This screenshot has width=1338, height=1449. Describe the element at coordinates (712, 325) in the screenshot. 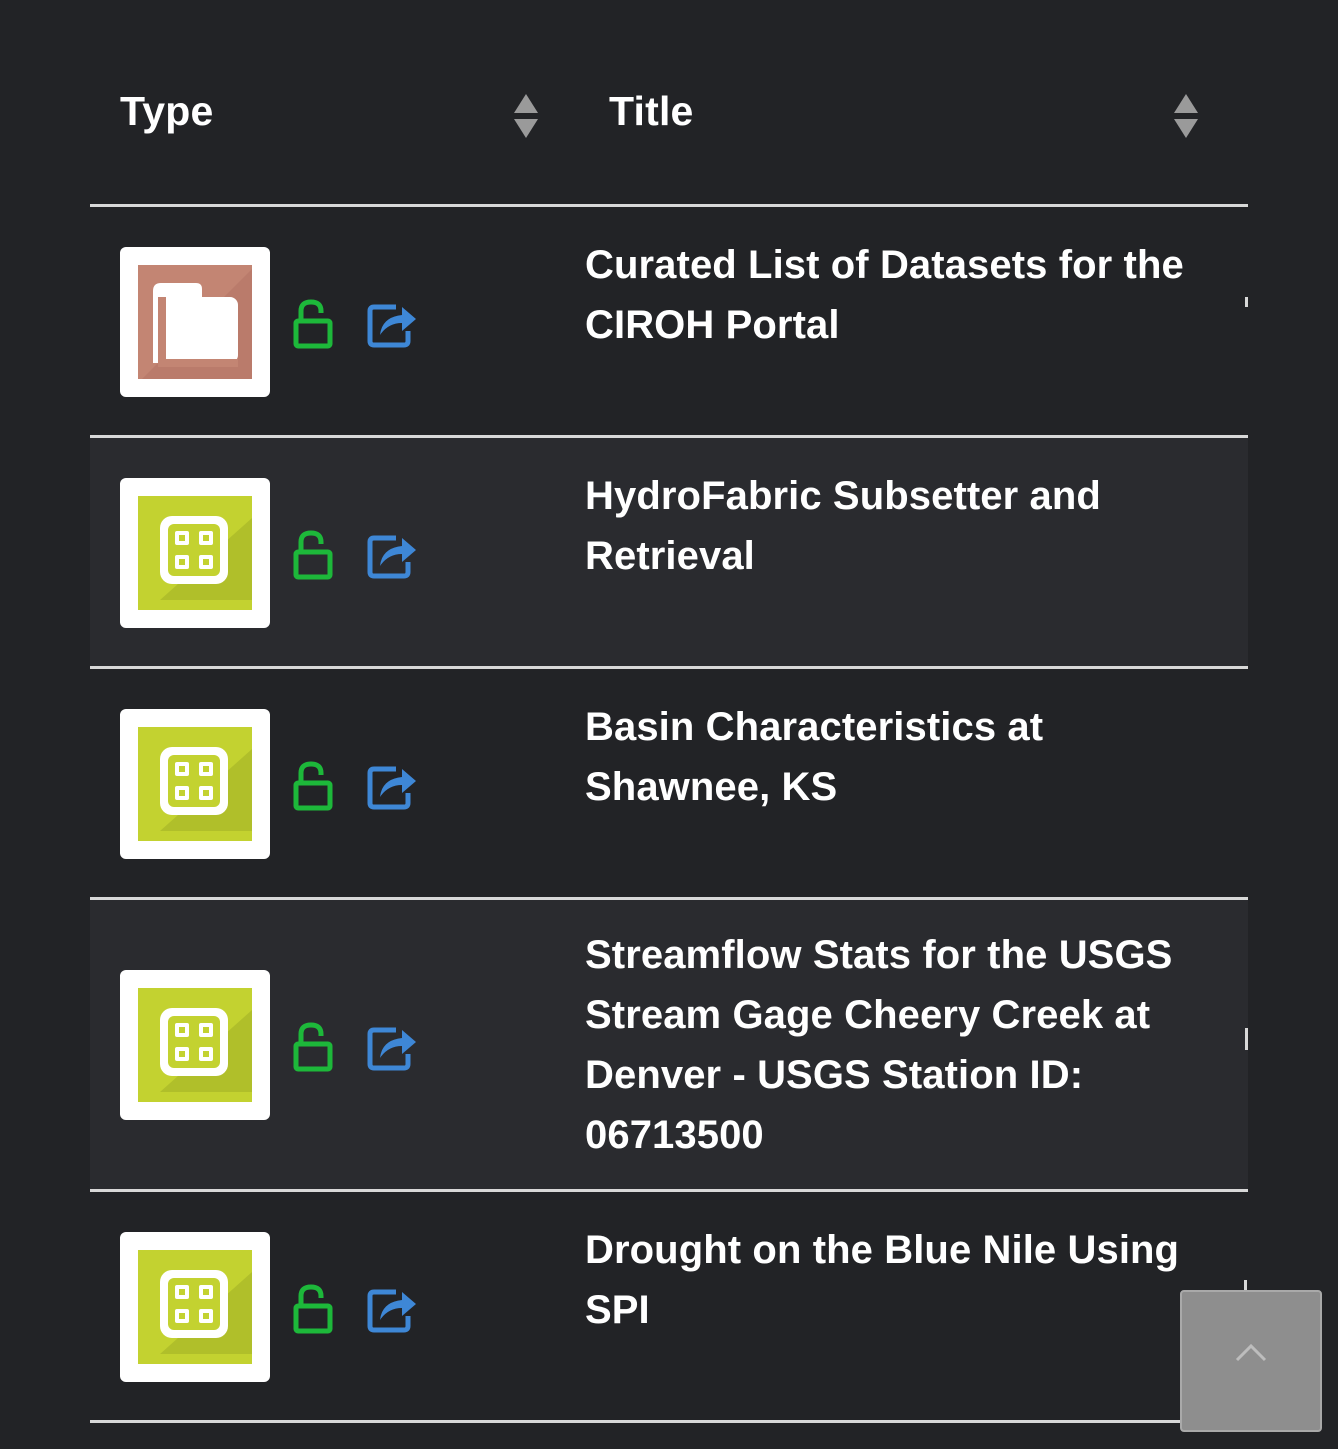

I see `resource-title-line: CIROH Portal` at that location.